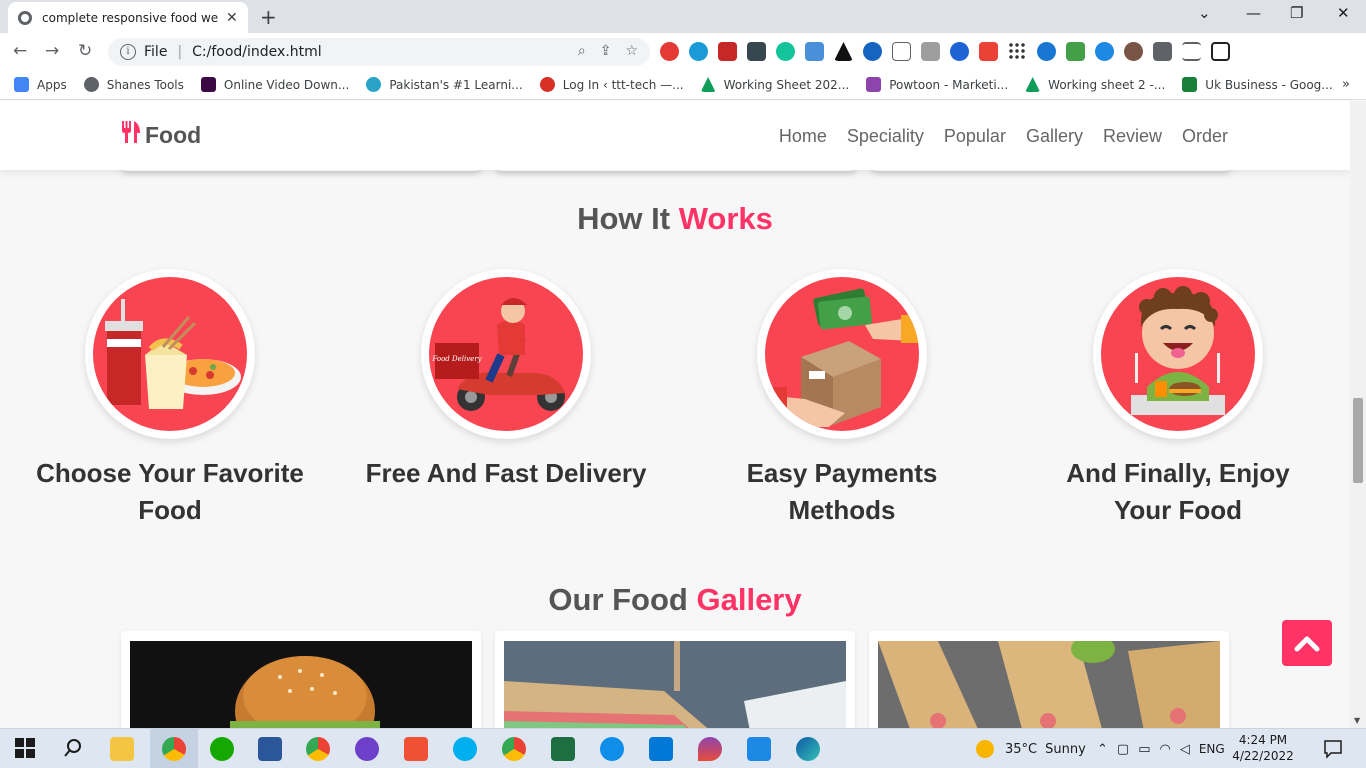 The image size is (1366, 768). Describe the element at coordinates (1263, 748) in the screenshot. I see `taskbar-clock: 4:24 PM 4/22/2022` at that location.